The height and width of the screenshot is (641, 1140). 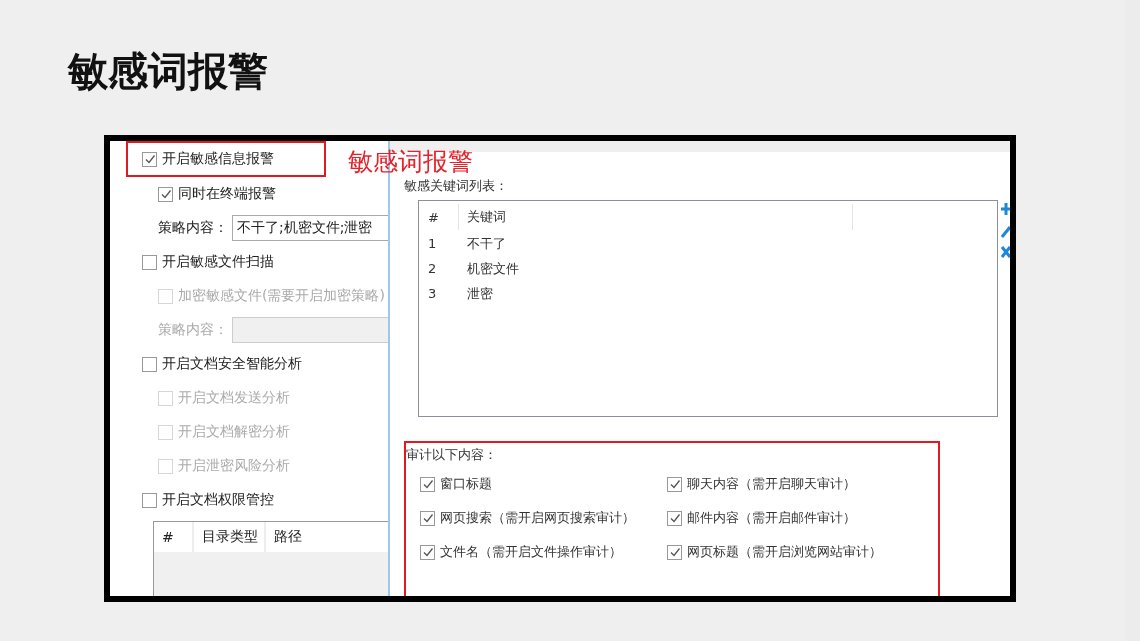 I want to click on table-cell-text: 不干了, so click(x=486, y=243).